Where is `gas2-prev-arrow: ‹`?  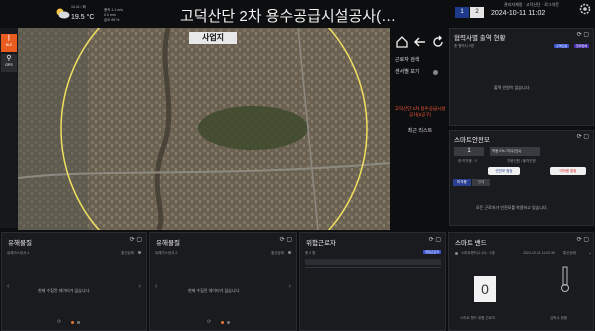
gas2-prev-arrow: ‹ is located at coordinates (156, 286).